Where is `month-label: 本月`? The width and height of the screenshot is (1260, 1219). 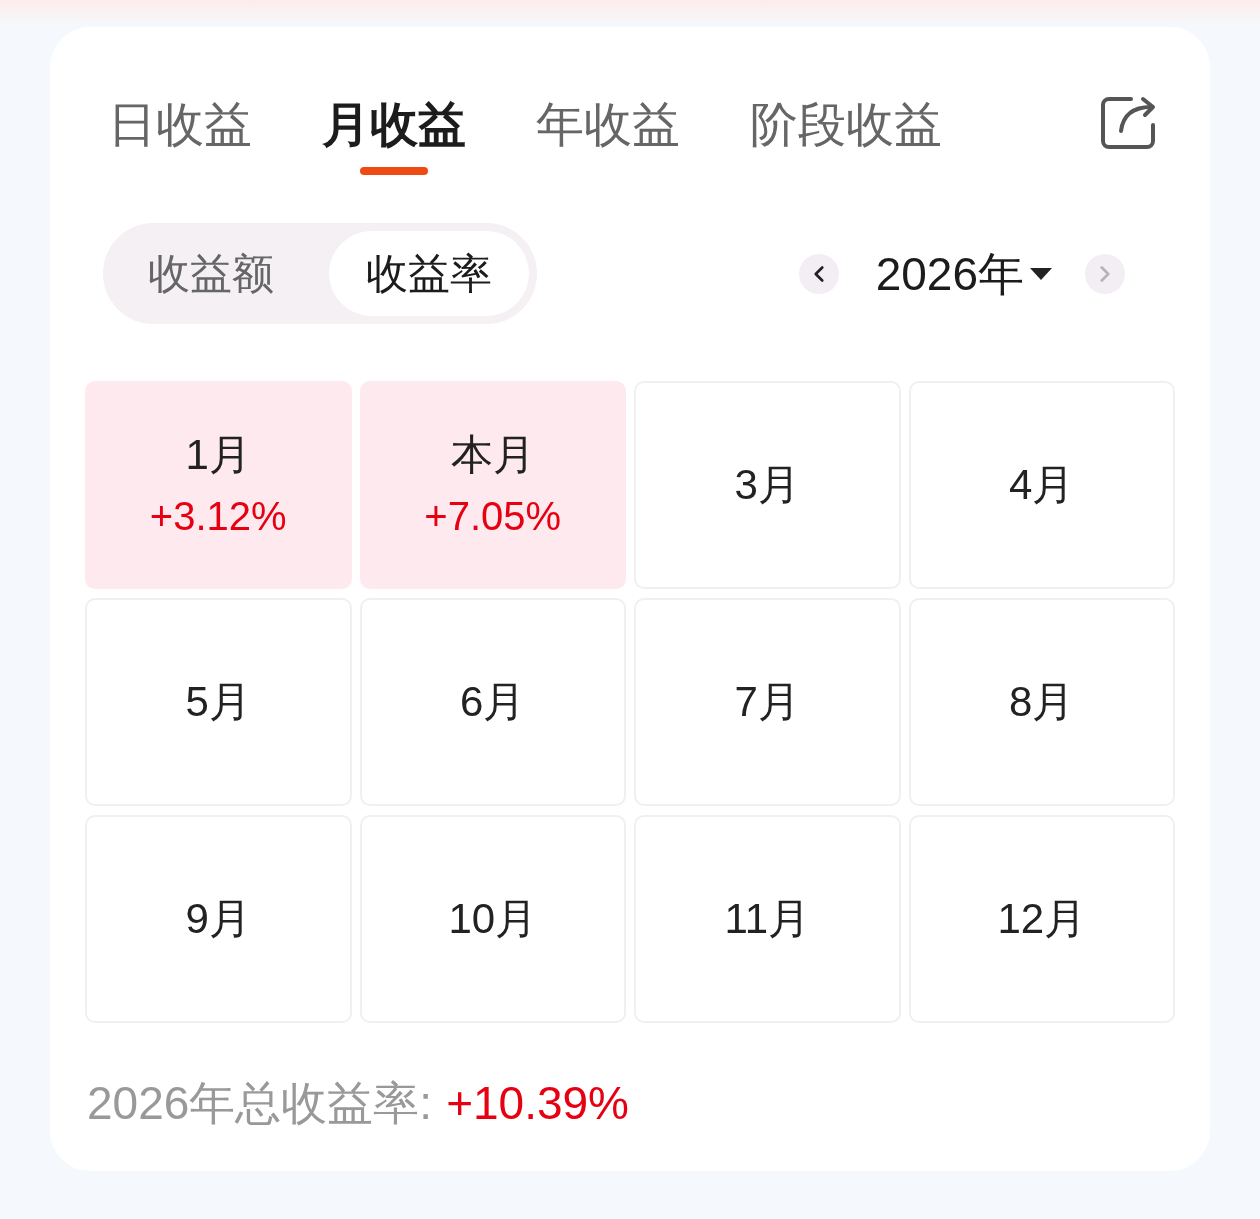
month-label: 本月 is located at coordinates (492, 455).